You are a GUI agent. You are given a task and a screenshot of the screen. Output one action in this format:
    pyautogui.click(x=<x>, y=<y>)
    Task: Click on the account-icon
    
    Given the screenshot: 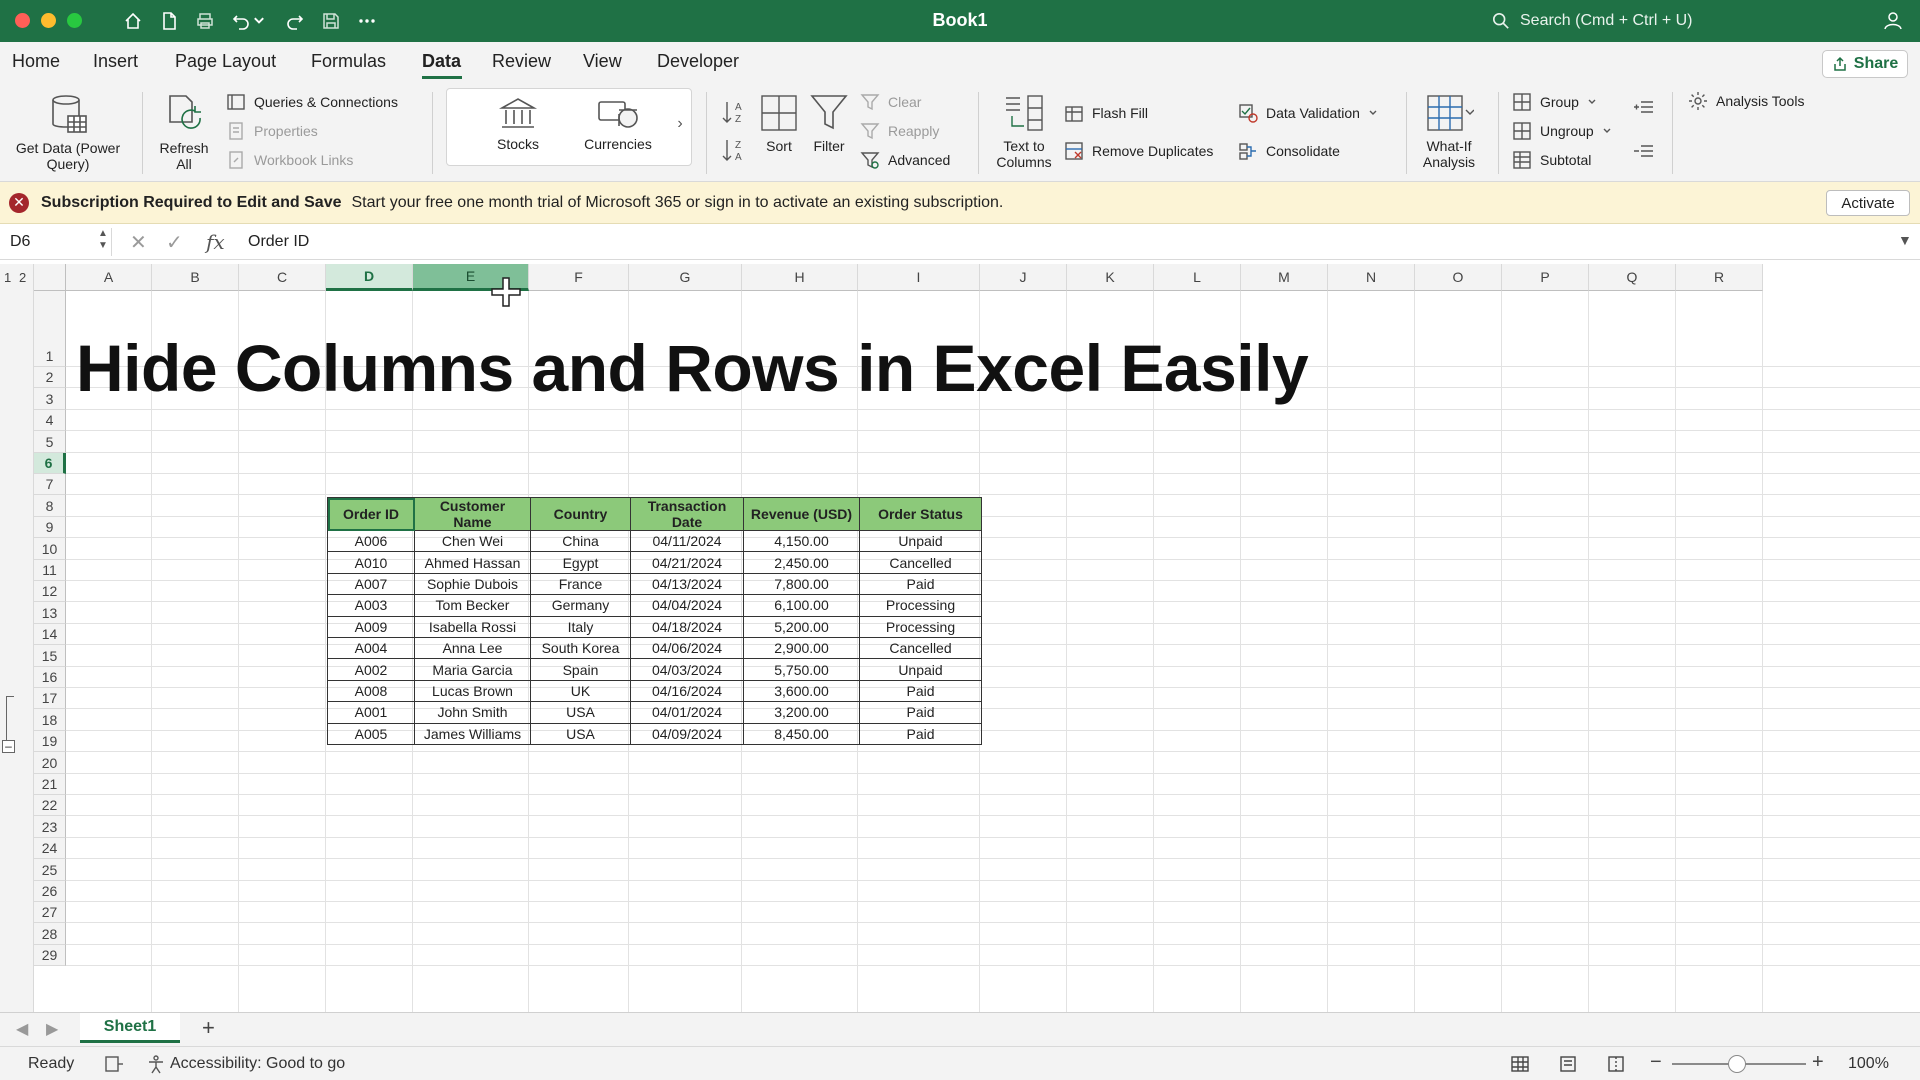 What is the action you would take?
    pyautogui.click(x=1893, y=21)
    